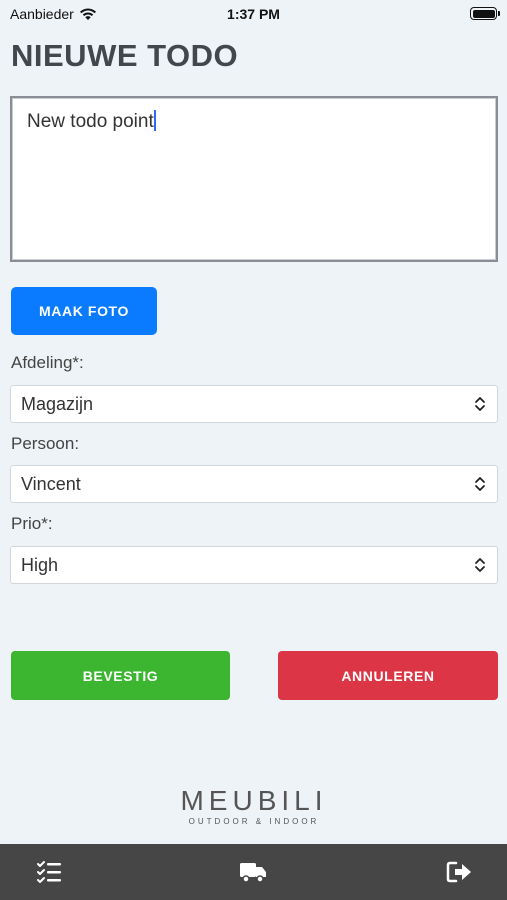 The image size is (507, 900). What do you see at coordinates (388, 675) in the screenshot?
I see `cancel-button: ANNULEREN` at bounding box center [388, 675].